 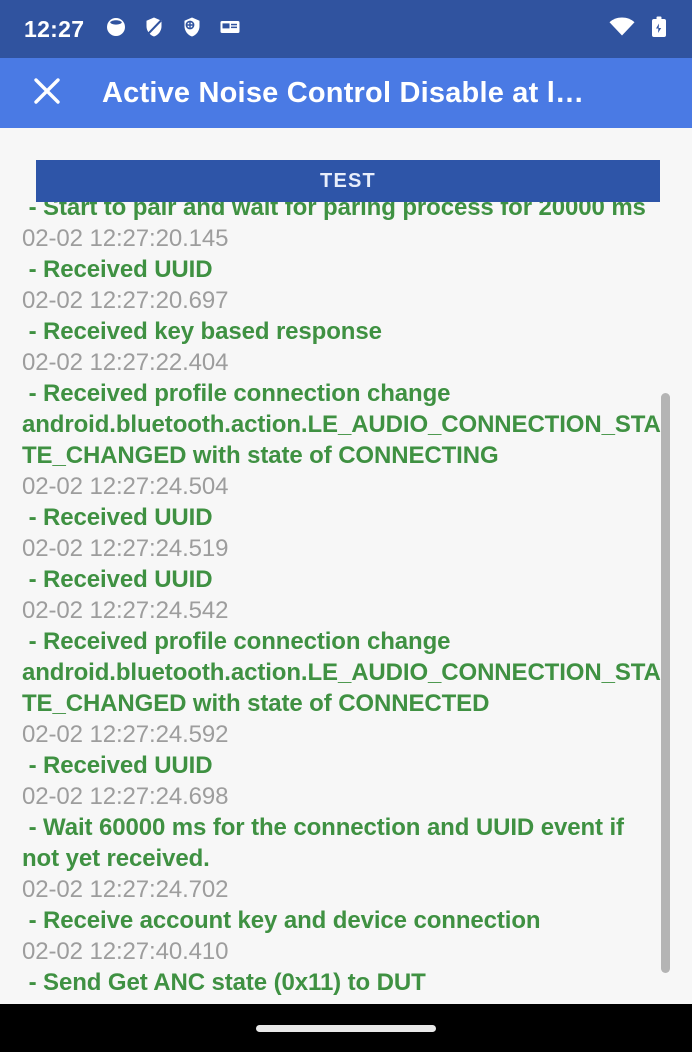 I want to click on log-timestamp: 02-02 12:27:24.702, so click(x=125, y=889).